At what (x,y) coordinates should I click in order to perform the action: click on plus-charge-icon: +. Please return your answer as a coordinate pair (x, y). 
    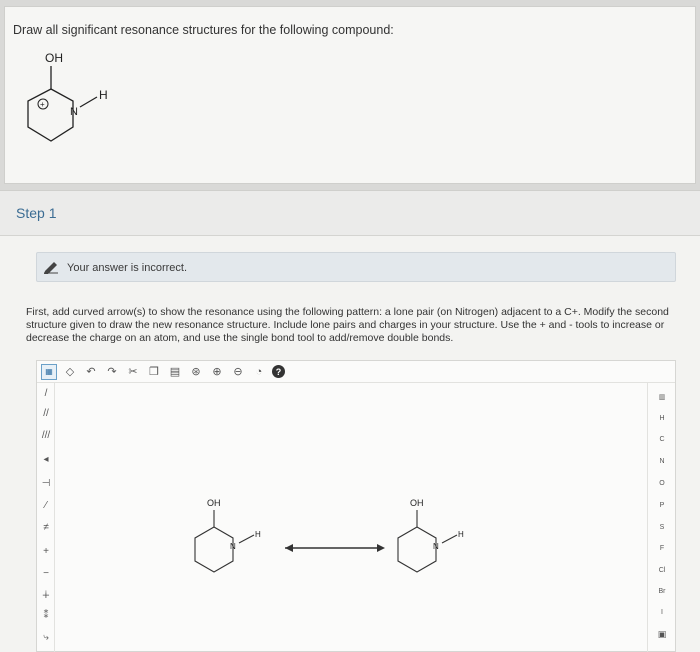
    Looking at the image, I should click on (46, 552).